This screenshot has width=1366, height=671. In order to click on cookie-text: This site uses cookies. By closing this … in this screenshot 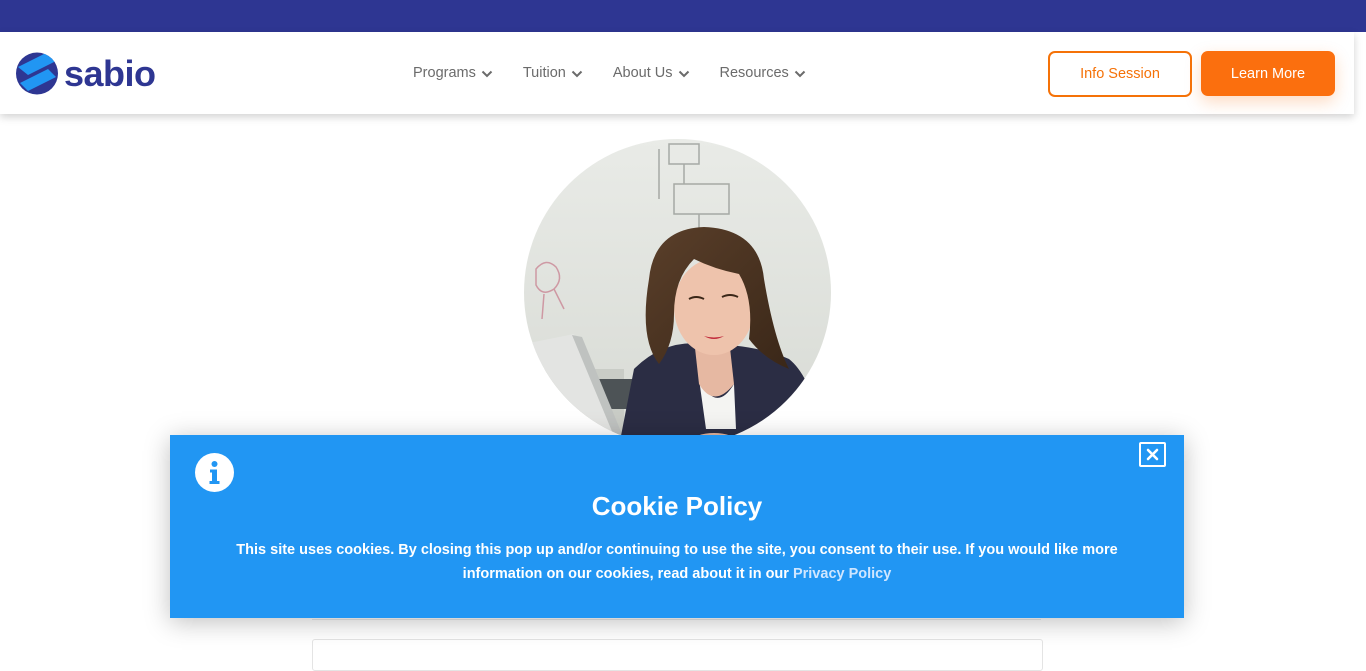, I will do `click(677, 562)`.